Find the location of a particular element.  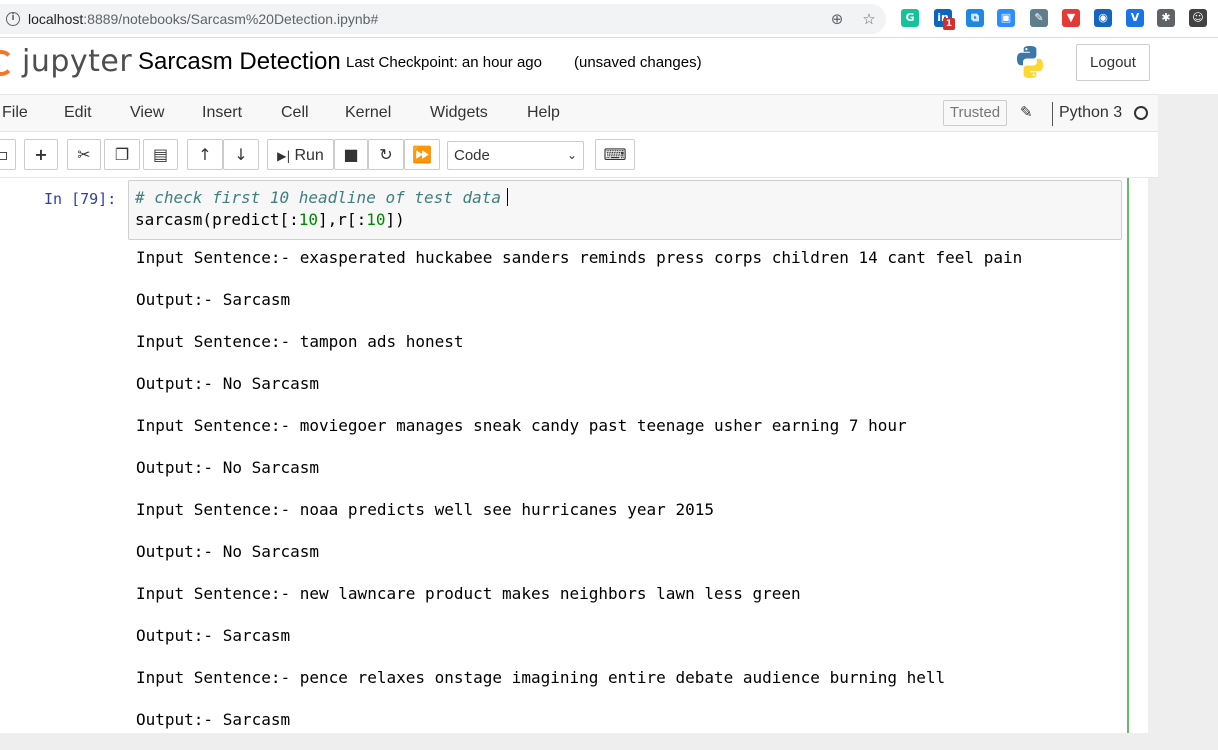

step-forward-icon: ▶| is located at coordinates (284, 156).